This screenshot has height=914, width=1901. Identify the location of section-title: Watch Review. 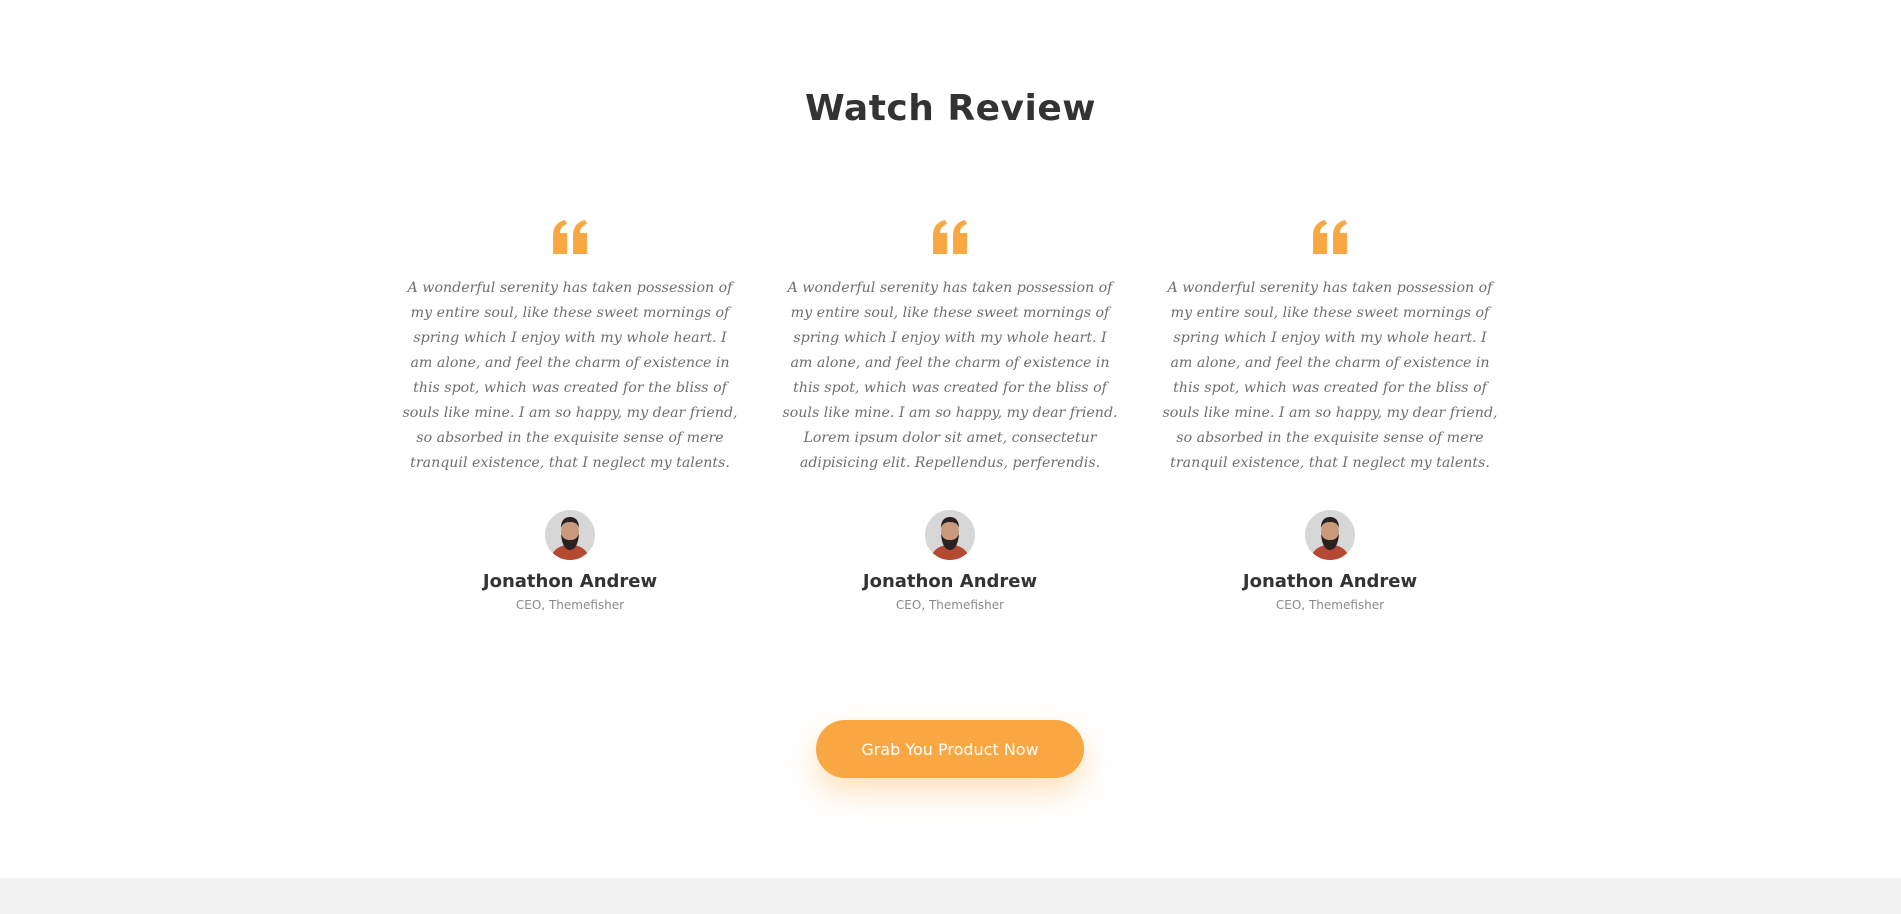
(950, 108).